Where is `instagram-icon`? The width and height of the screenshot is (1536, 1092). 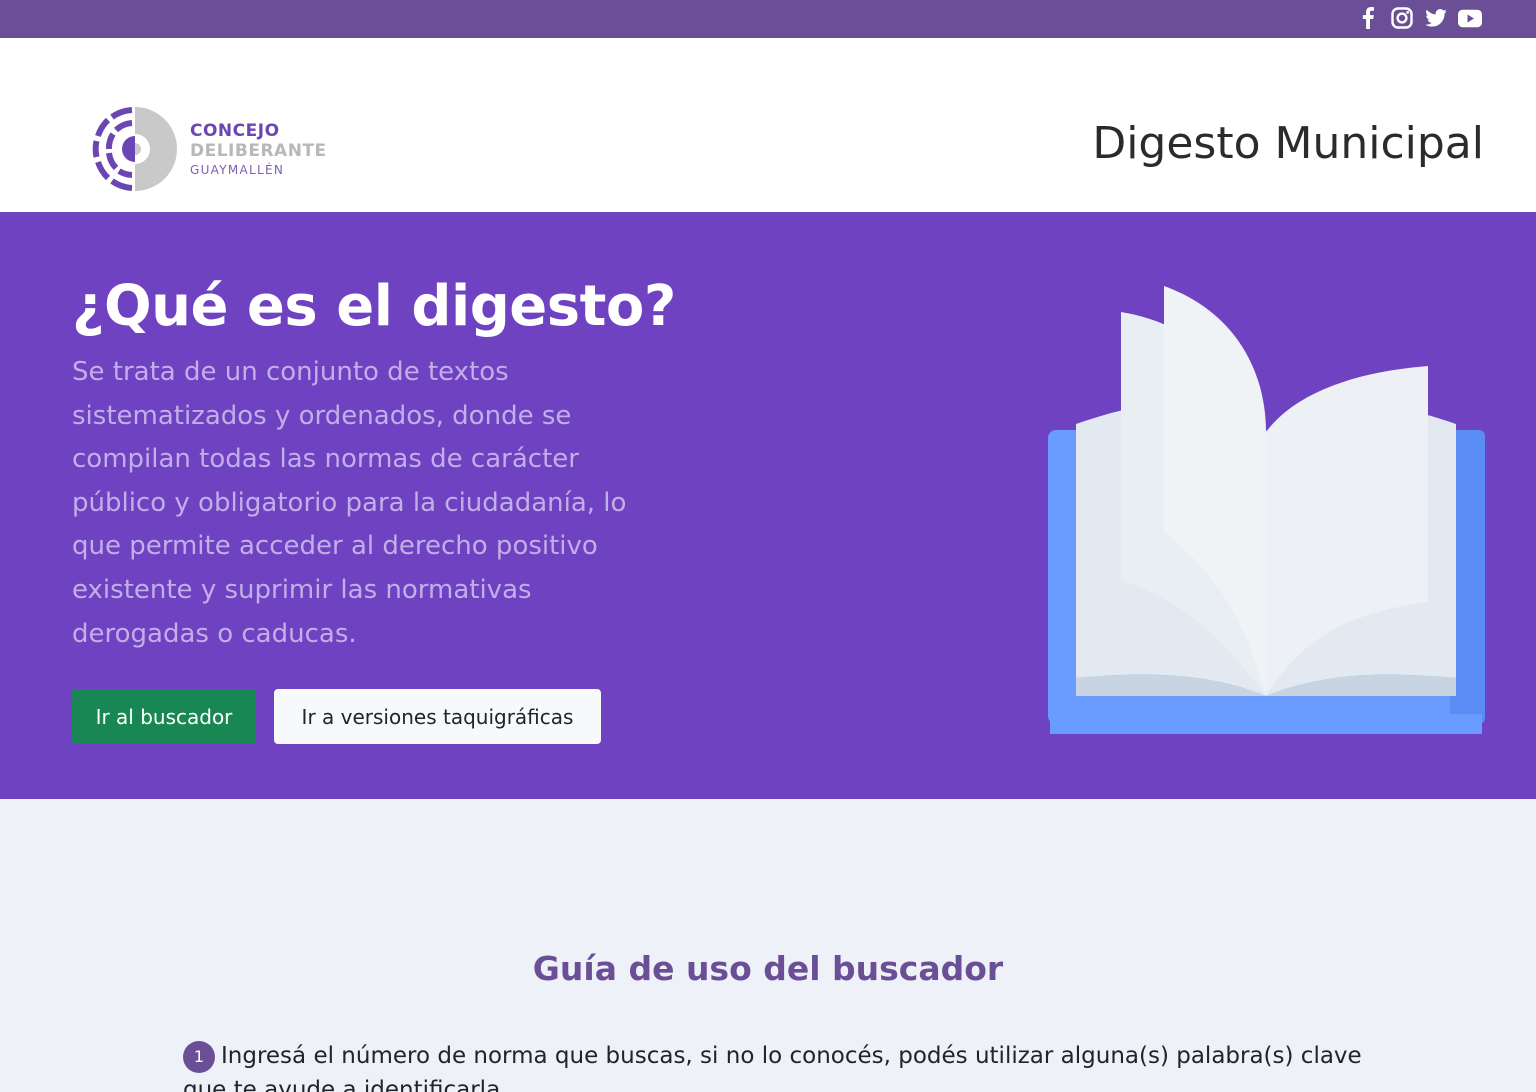 instagram-icon is located at coordinates (1402, 18).